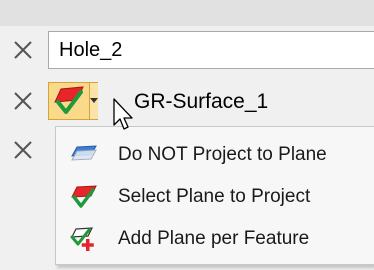 Image resolution: width=374 pixels, height=270 pixels. I want to click on panel-header-strip, so click(187, 13).